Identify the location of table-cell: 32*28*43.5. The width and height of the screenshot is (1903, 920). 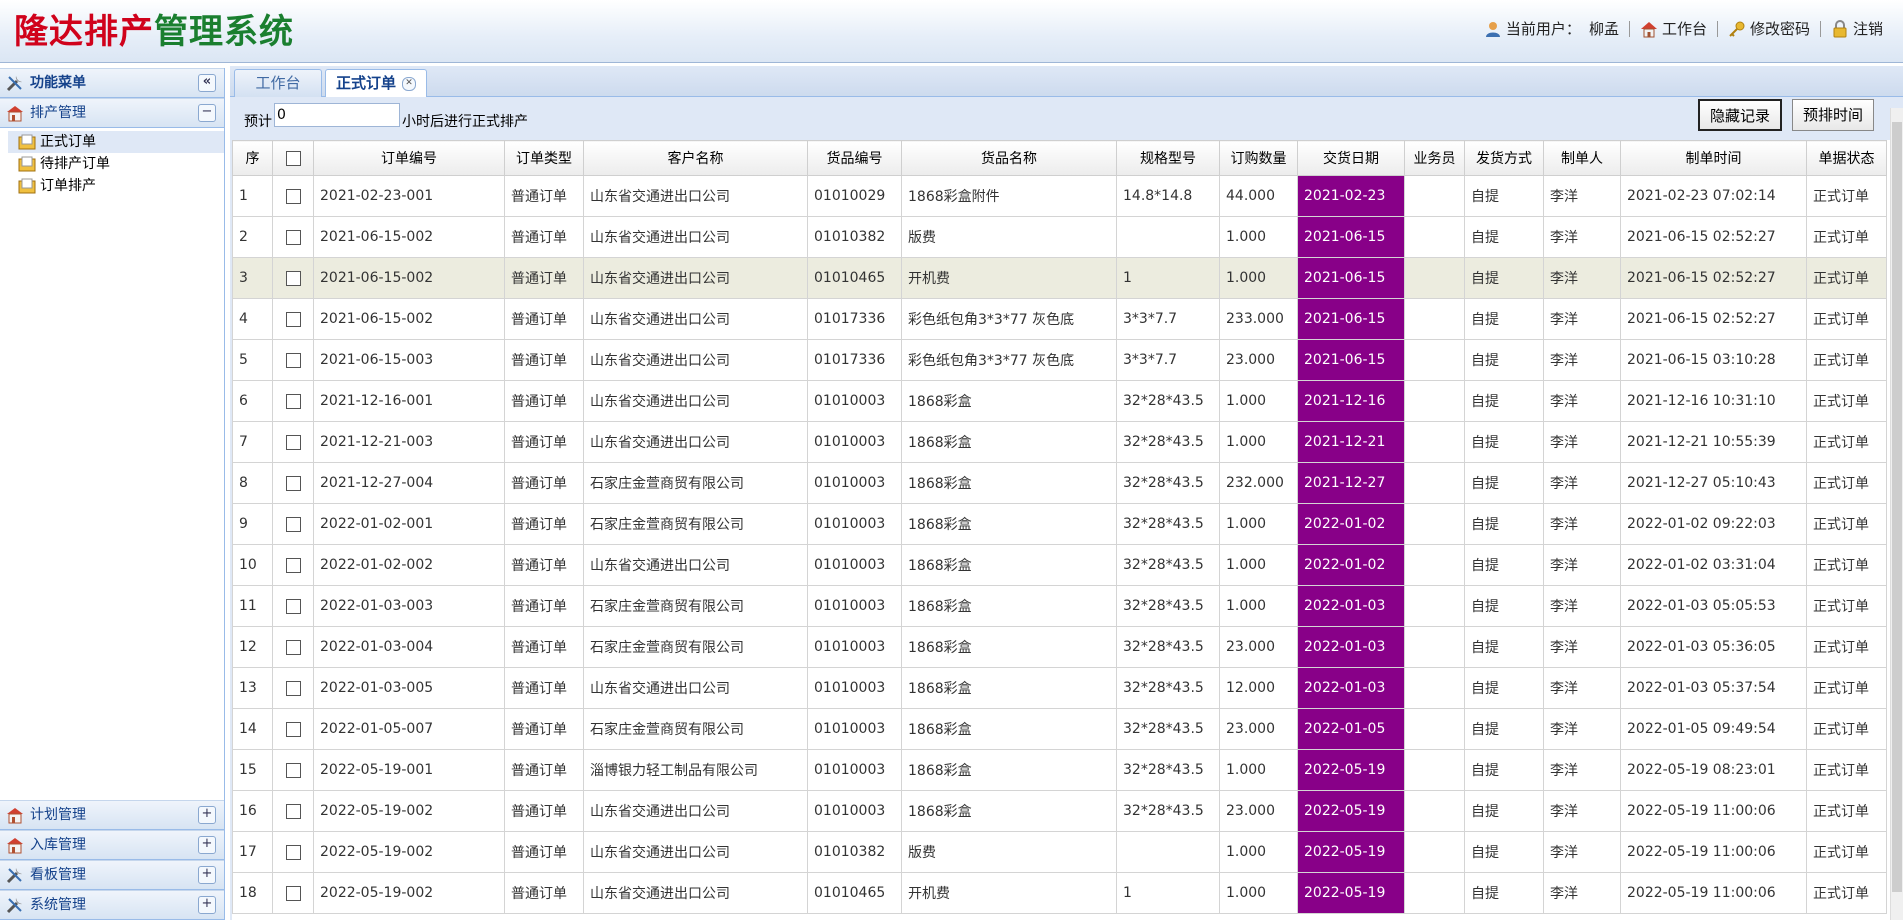
(1168, 401).